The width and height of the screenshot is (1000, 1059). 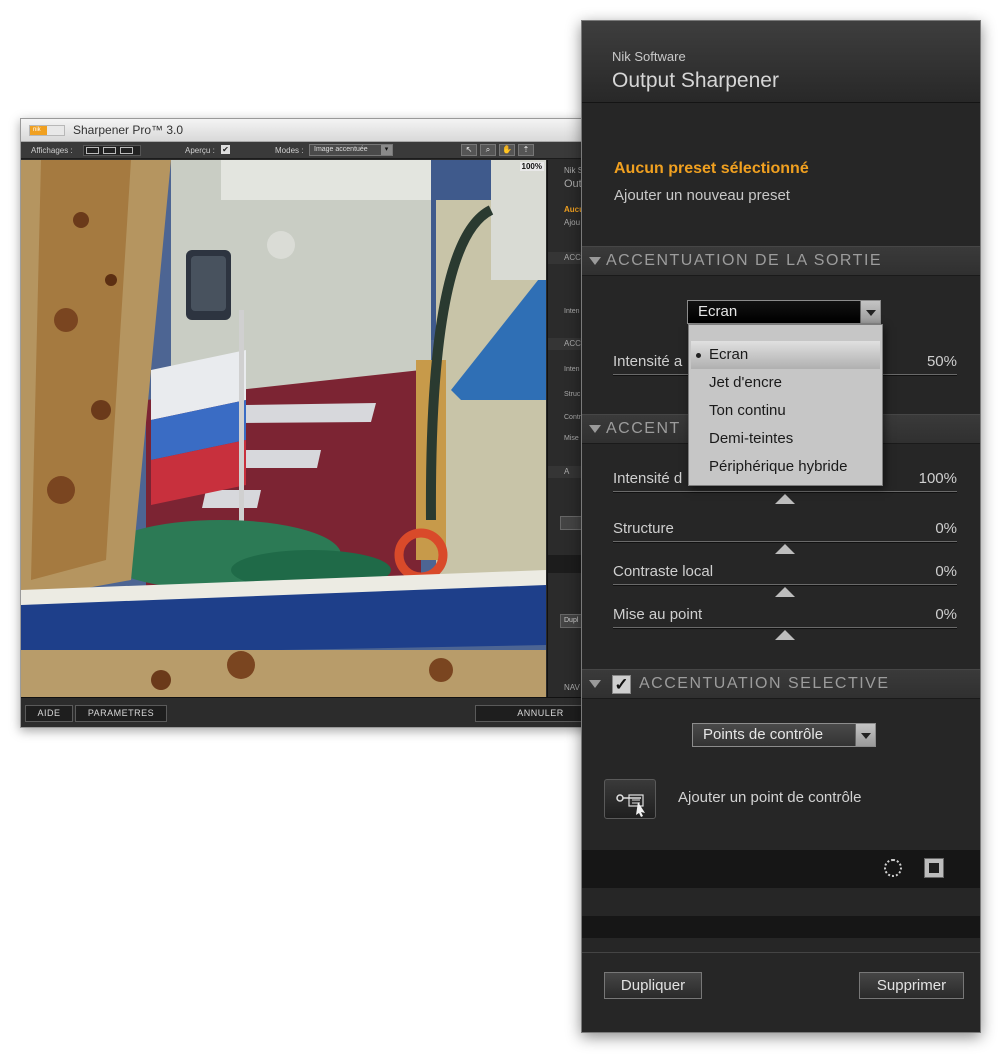 I want to click on mode-select: Image accentuée ▾, so click(x=351, y=150).